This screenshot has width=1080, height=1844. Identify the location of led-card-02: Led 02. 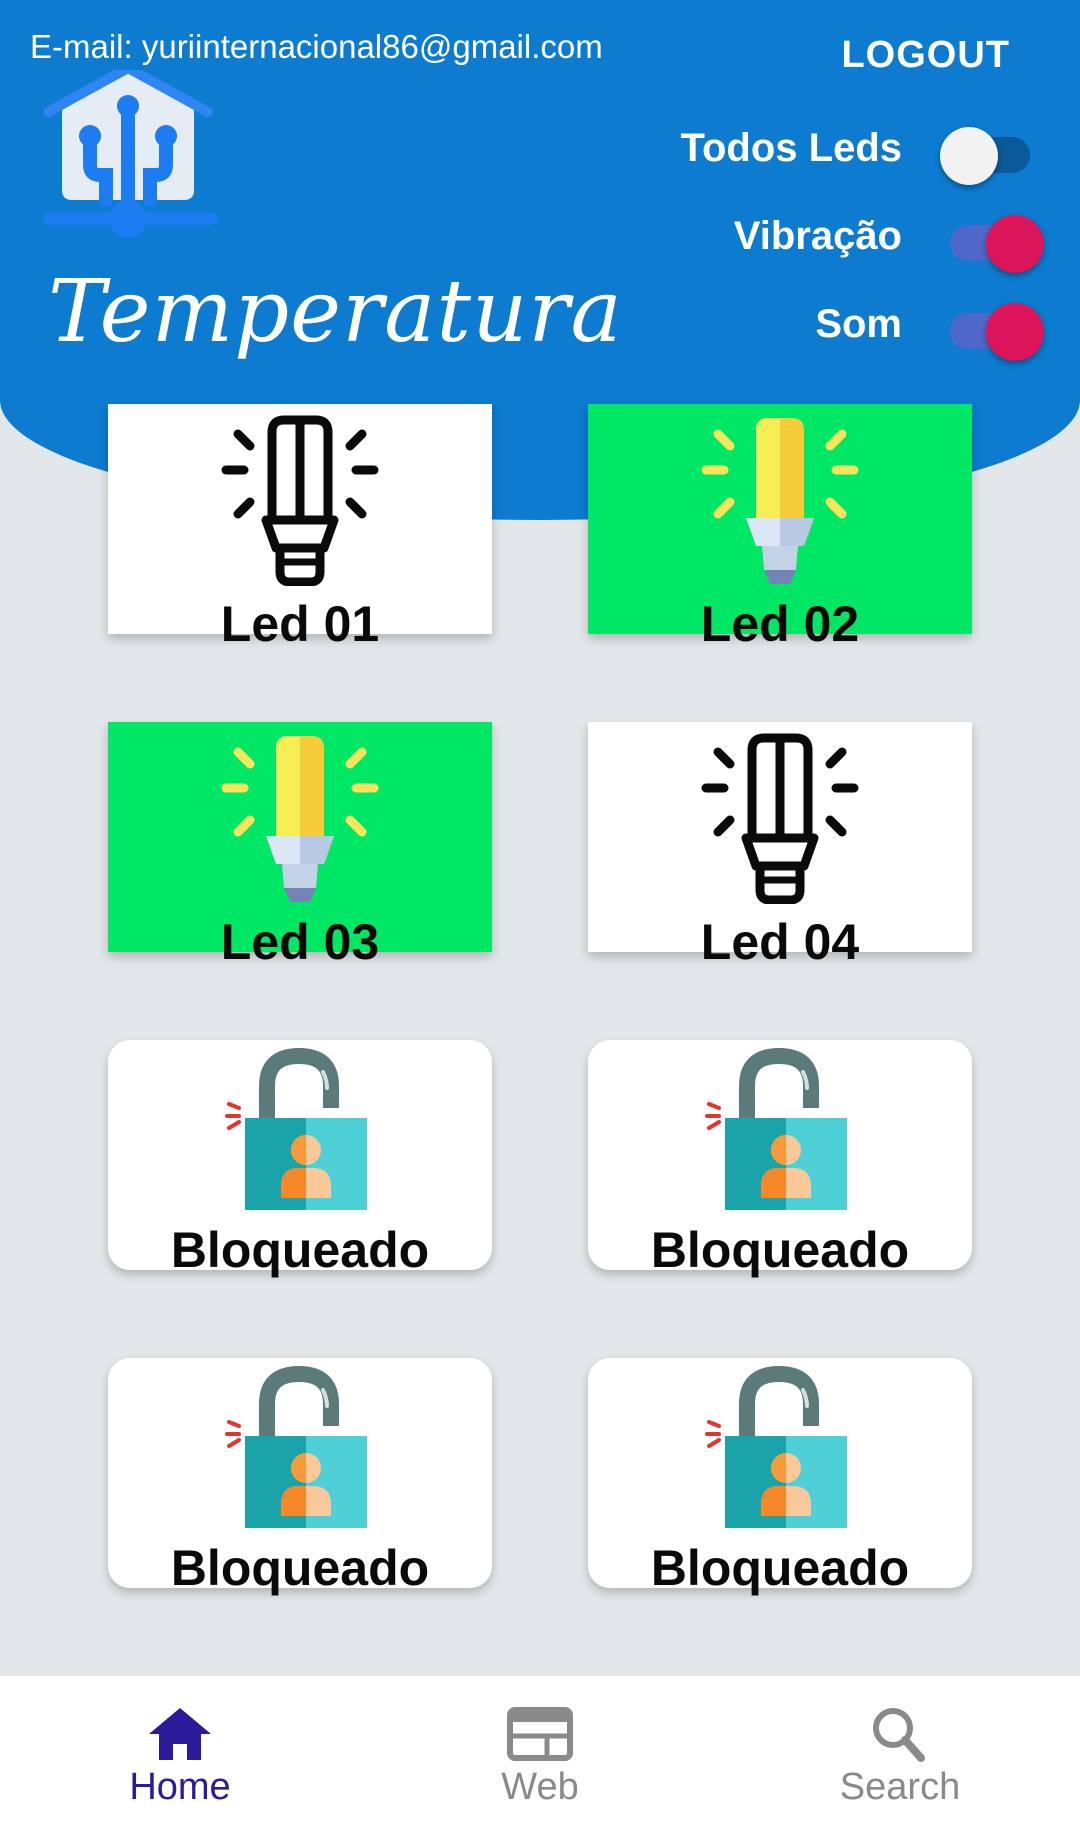
(780, 528).